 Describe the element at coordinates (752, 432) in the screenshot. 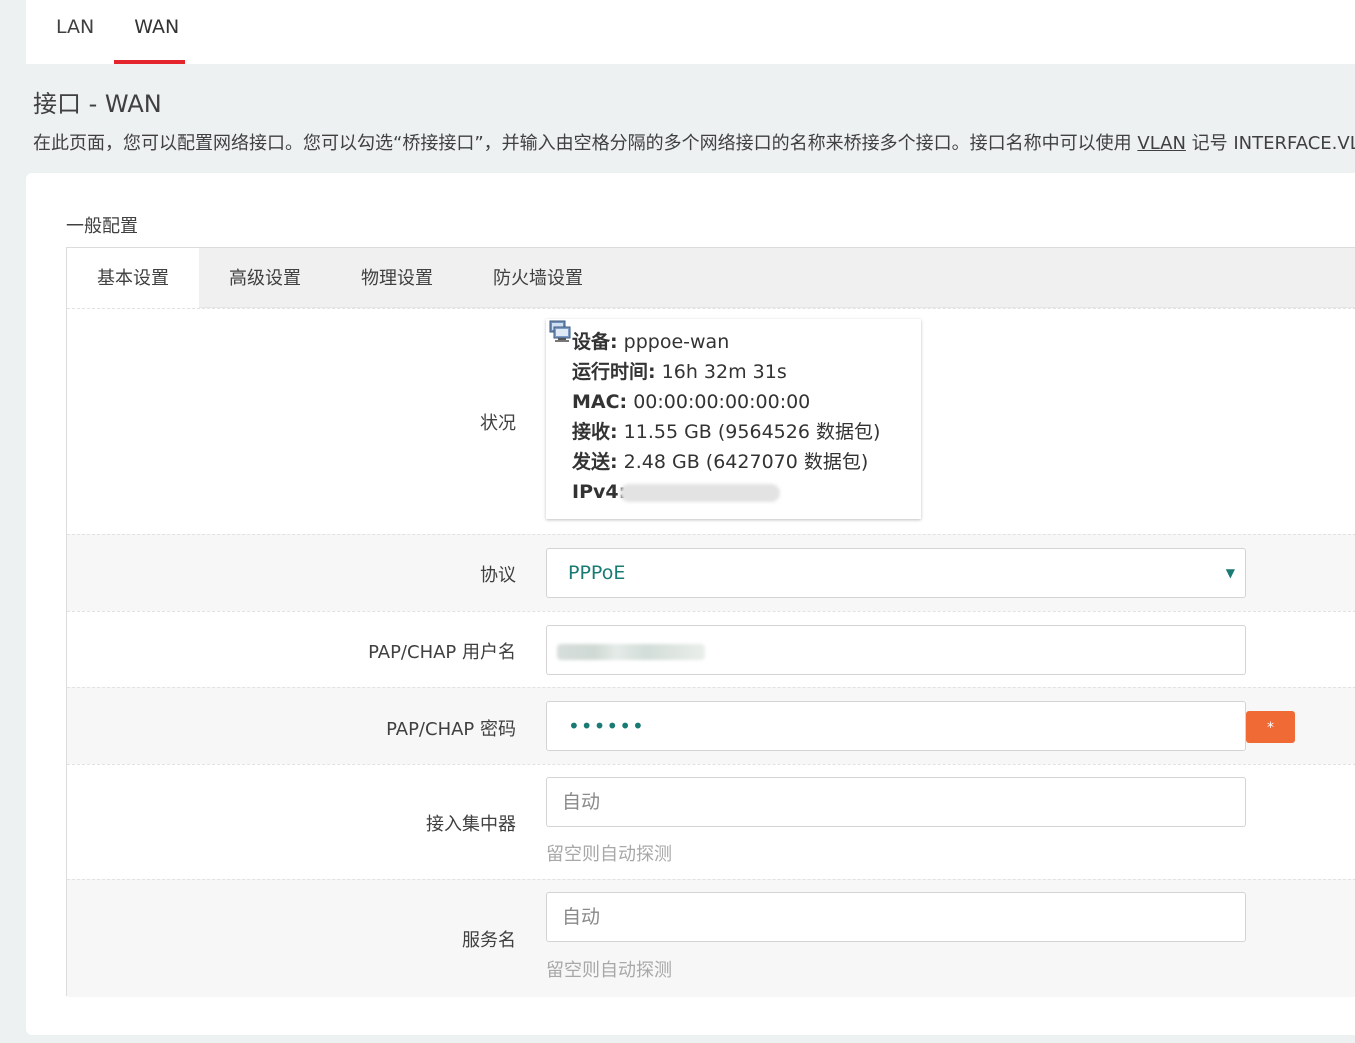

I see `status-rx-value: 11.55 GB (9564526 数据包)` at that location.